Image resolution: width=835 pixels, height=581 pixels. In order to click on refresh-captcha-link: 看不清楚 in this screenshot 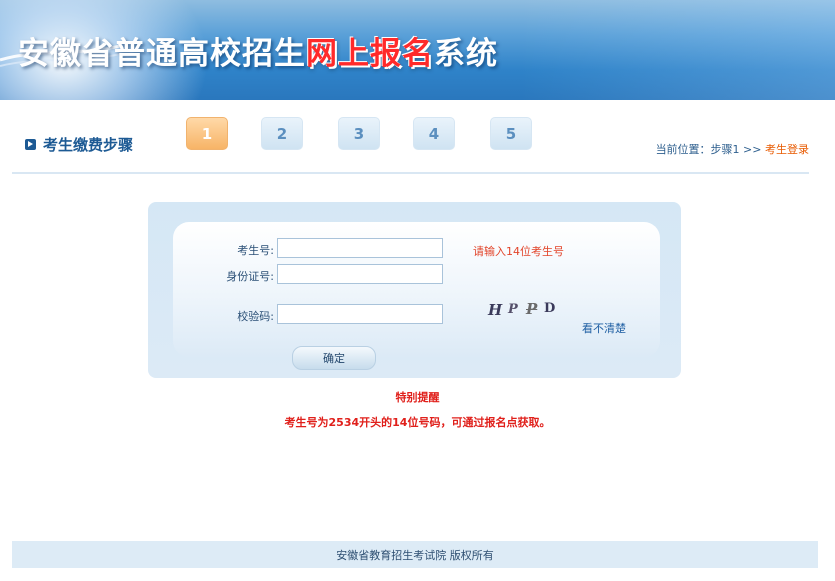, I will do `click(604, 328)`.